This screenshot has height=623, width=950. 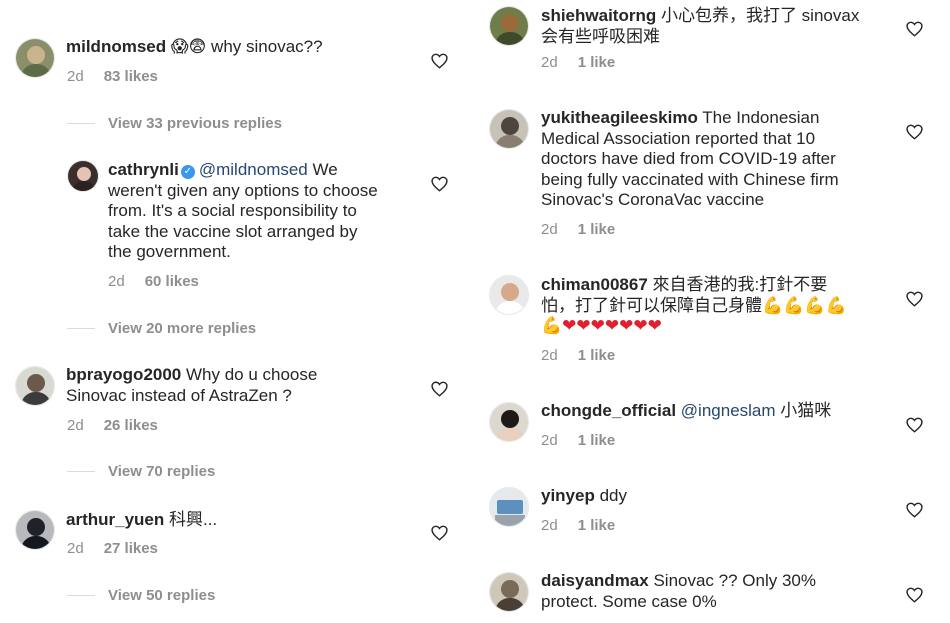 What do you see at coordinates (172, 281) in the screenshot?
I see `comment-likes-count: 60 likes` at bounding box center [172, 281].